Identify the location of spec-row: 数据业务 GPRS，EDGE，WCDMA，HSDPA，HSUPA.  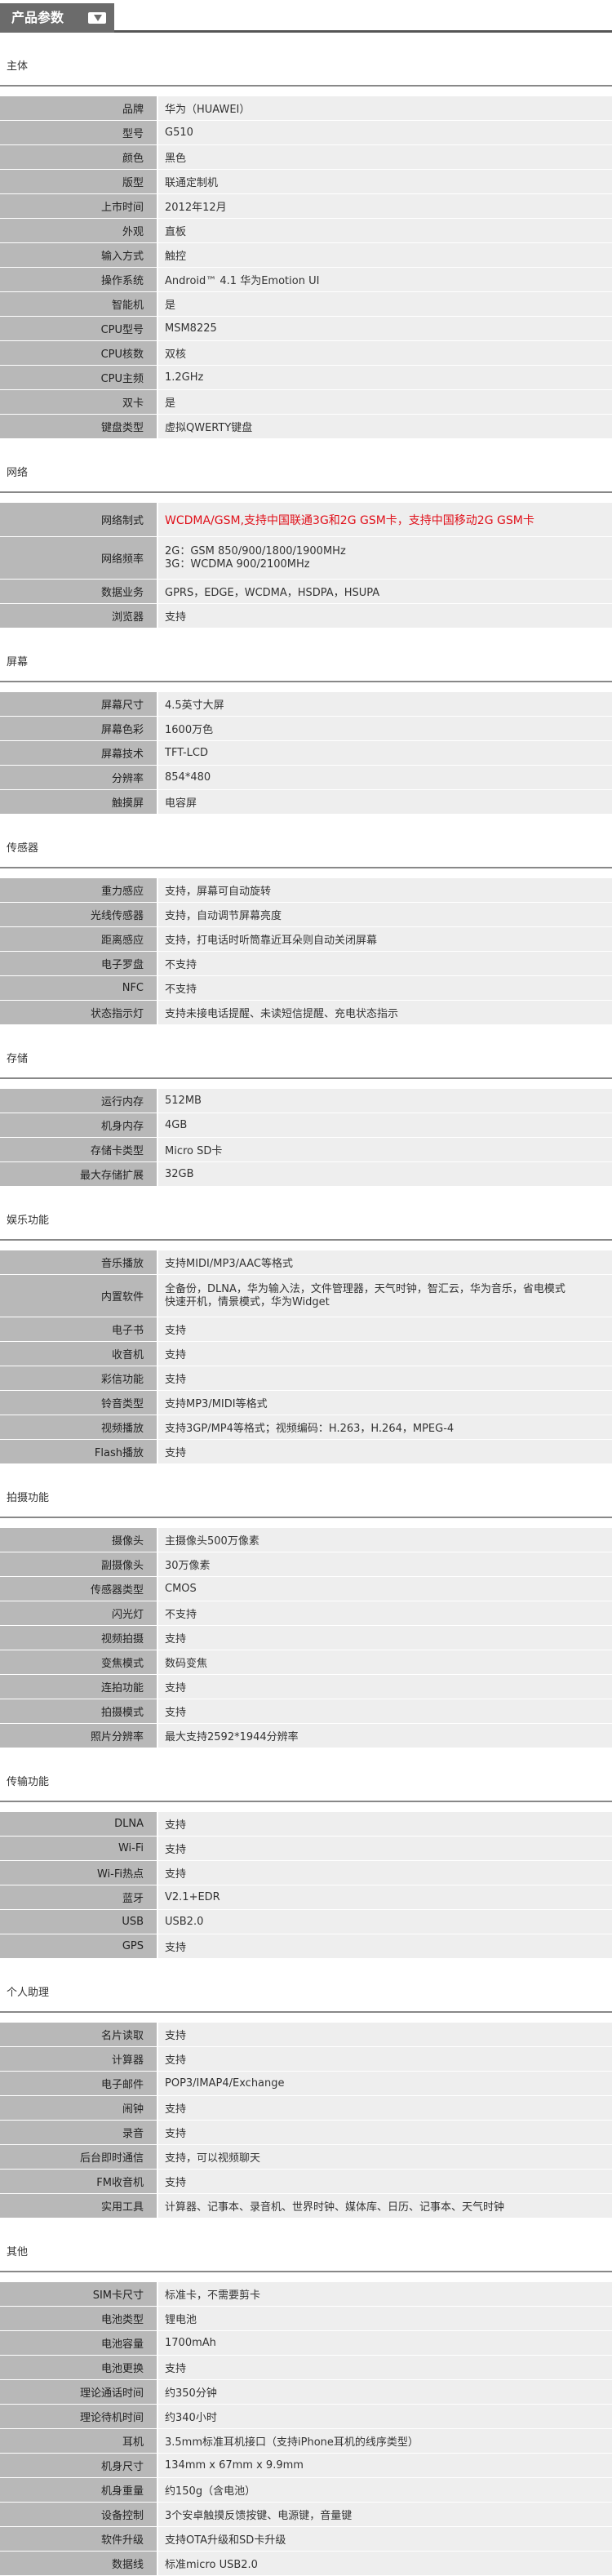
(306, 592).